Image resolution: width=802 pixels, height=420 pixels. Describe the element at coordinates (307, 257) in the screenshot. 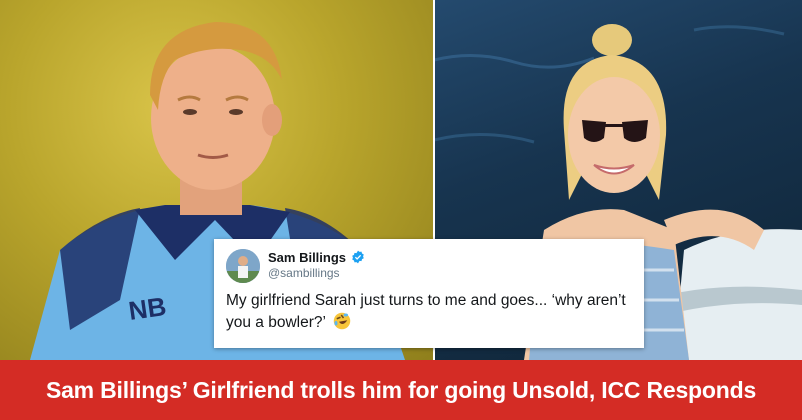

I see `tweet-display-name: Sam Billings` at that location.